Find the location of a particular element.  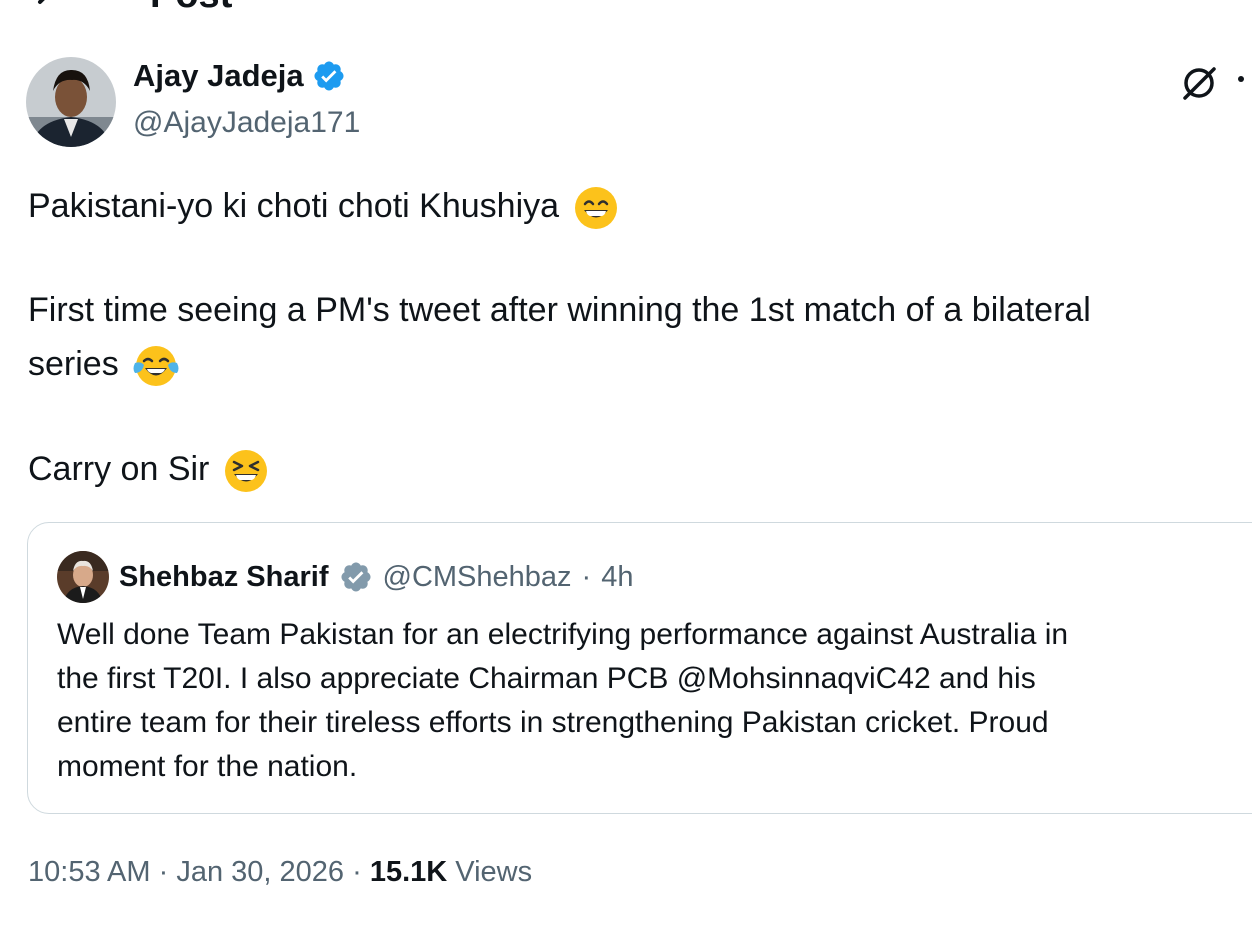

tweet-line: Carry on Sir is located at coordinates (148, 469).